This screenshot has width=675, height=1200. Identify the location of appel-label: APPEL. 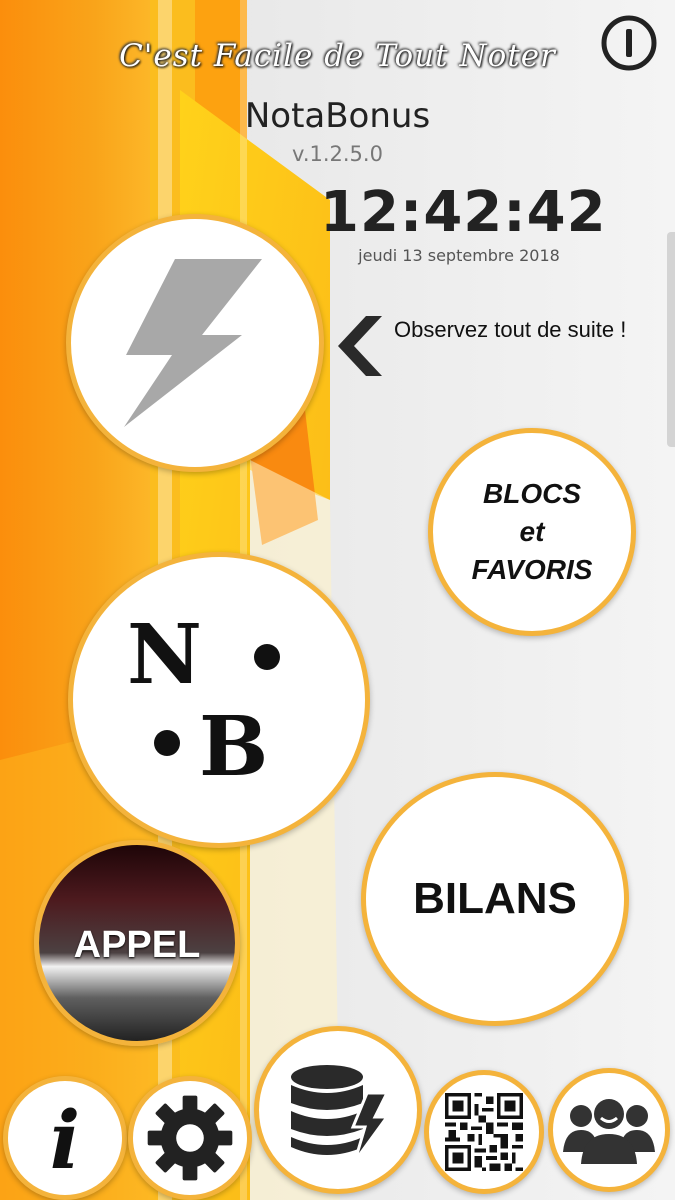
(137, 944).